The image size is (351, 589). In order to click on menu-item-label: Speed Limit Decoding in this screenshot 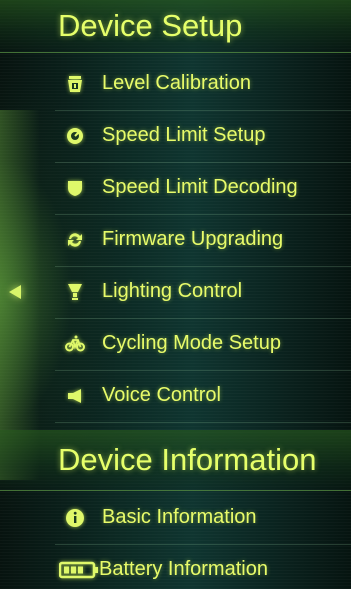, I will do `click(200, 187)`.